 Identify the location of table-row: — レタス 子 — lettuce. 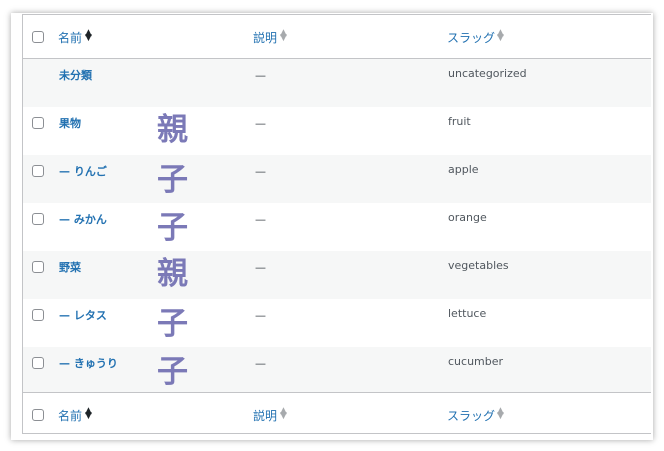
(337, 323).